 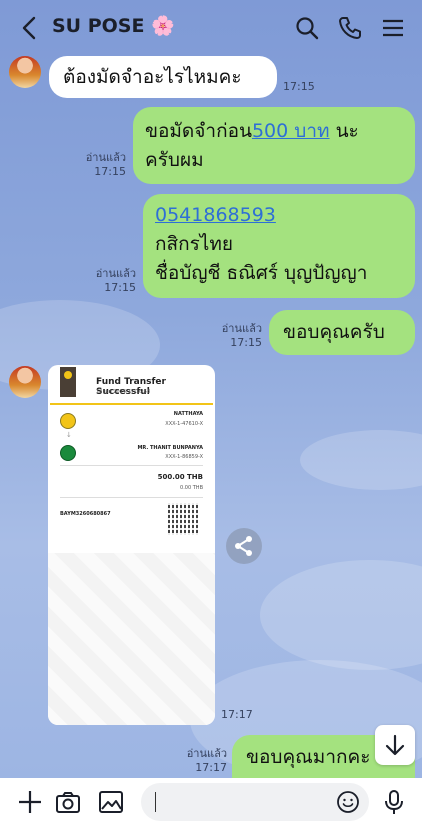 I want to click on menu-icon, so click(x=393, y=28).